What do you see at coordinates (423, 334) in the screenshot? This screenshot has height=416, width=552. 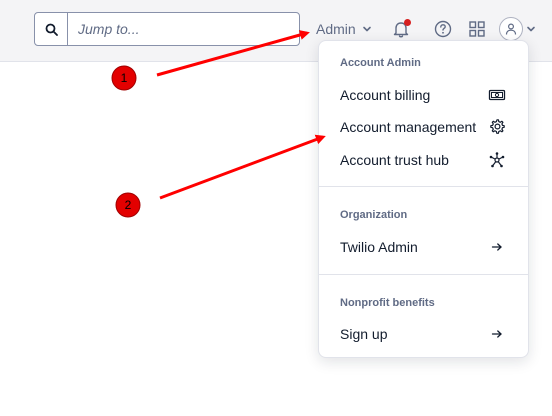 I see `menu-item-sign-up: Sign up` at bounding box center [423, 334].